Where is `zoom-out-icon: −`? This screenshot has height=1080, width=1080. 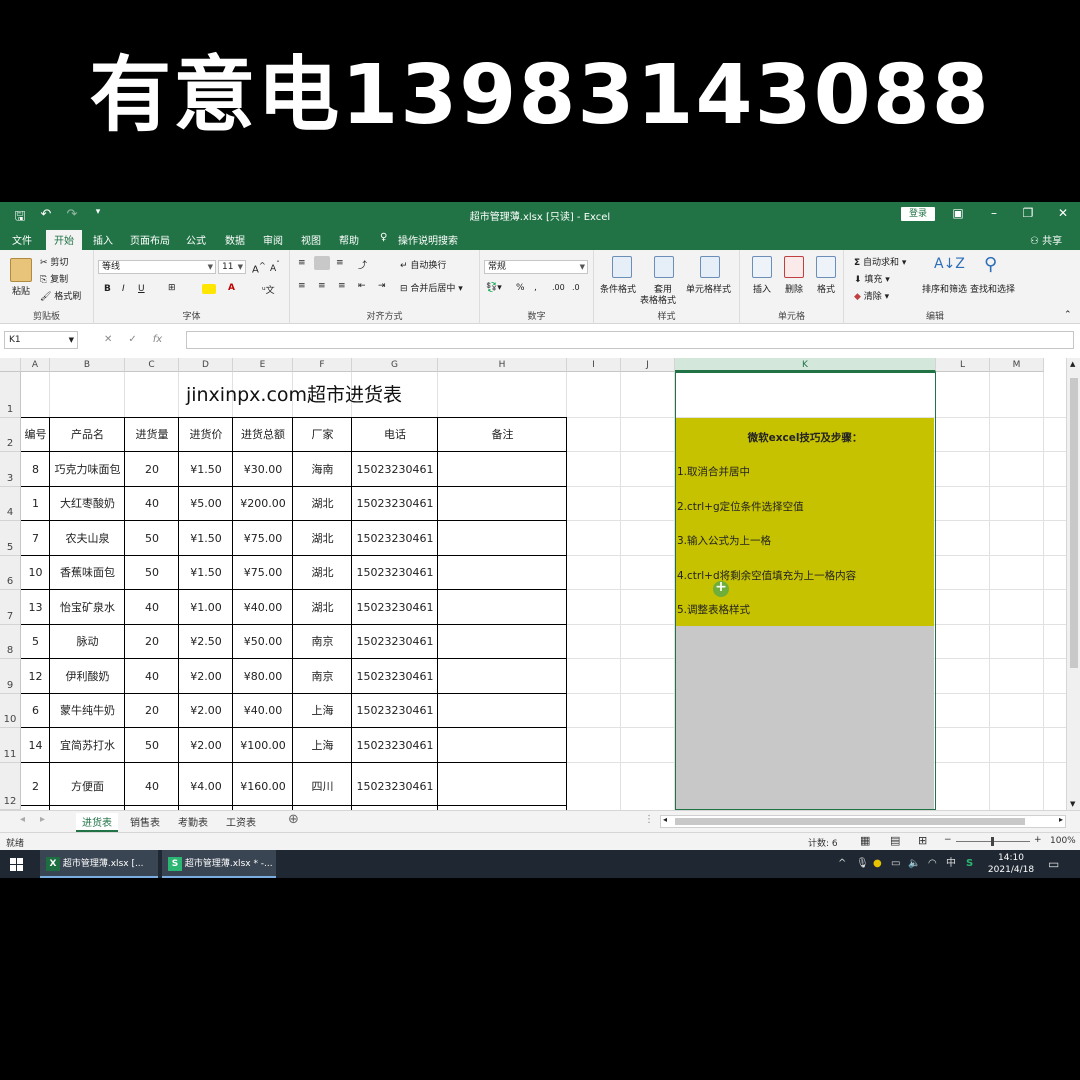
zoom-out-icon: − is located at coordinates (948, 840).